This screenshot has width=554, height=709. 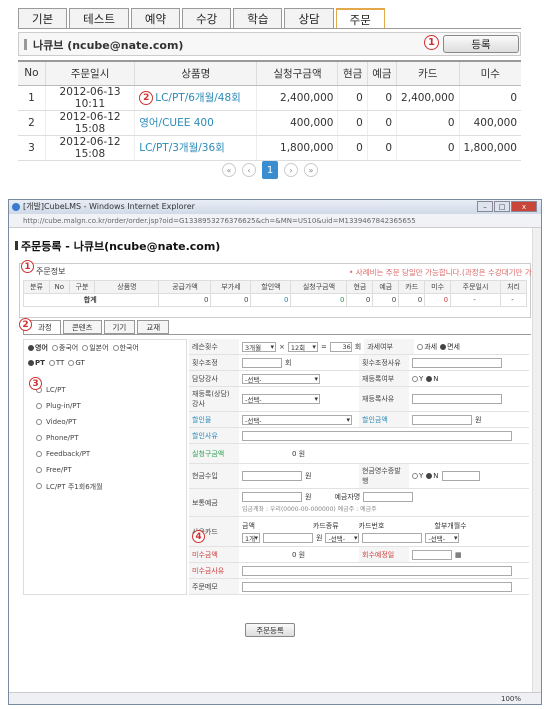 What do you see at coordinates (105, 470) in the screenshot?
I see `product-item: Free/PT` at bounding box center [105, 470].